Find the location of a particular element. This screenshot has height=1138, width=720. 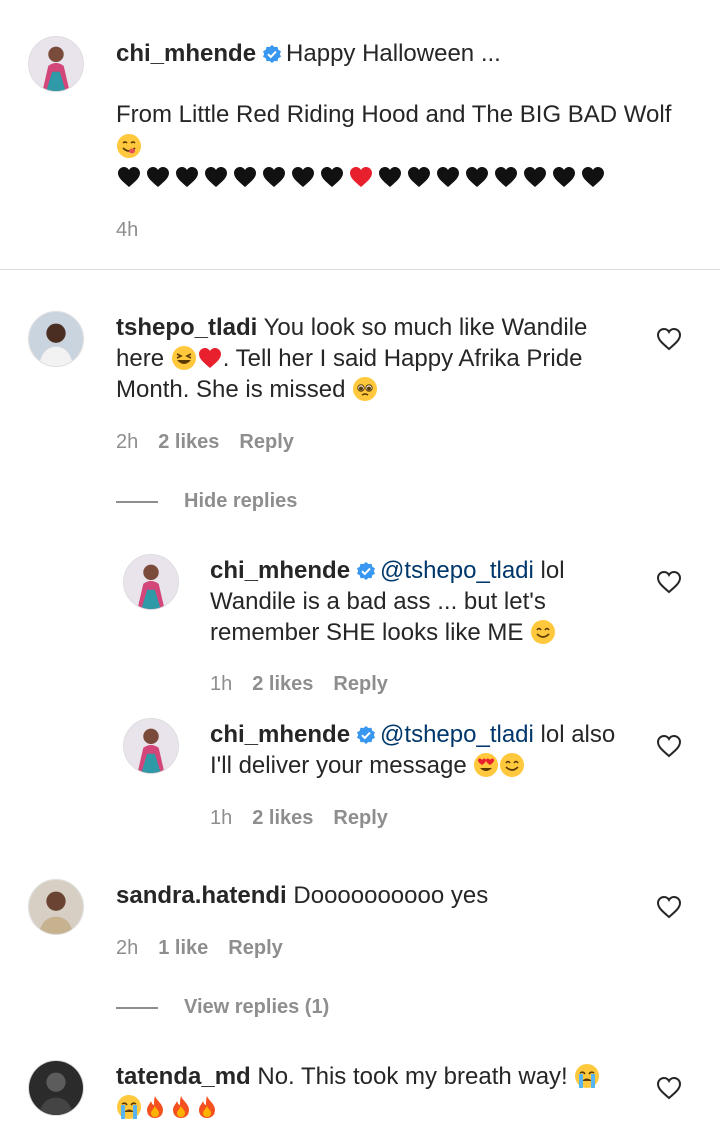

comment-meta: 2h 2 likes Reply is located at coordinates (215, 442).